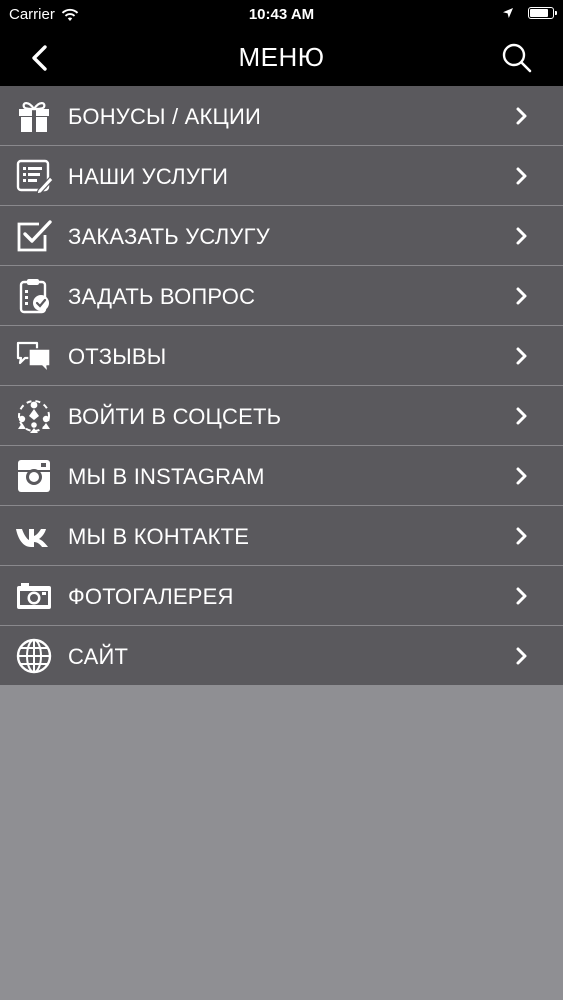  Describe the element at coordinates (34, 117) in the screenshot. I see `gift-icon` at that location.